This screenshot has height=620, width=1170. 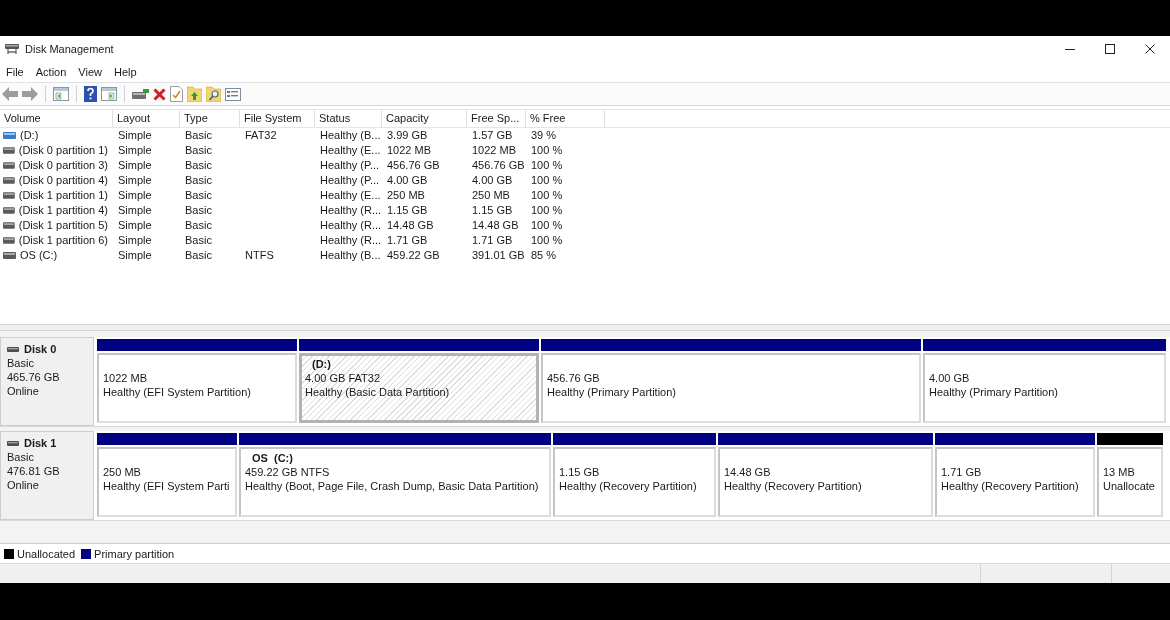 I want to click on partition-status: Healthy (EFI System Partition), so click(x=177, y=392).